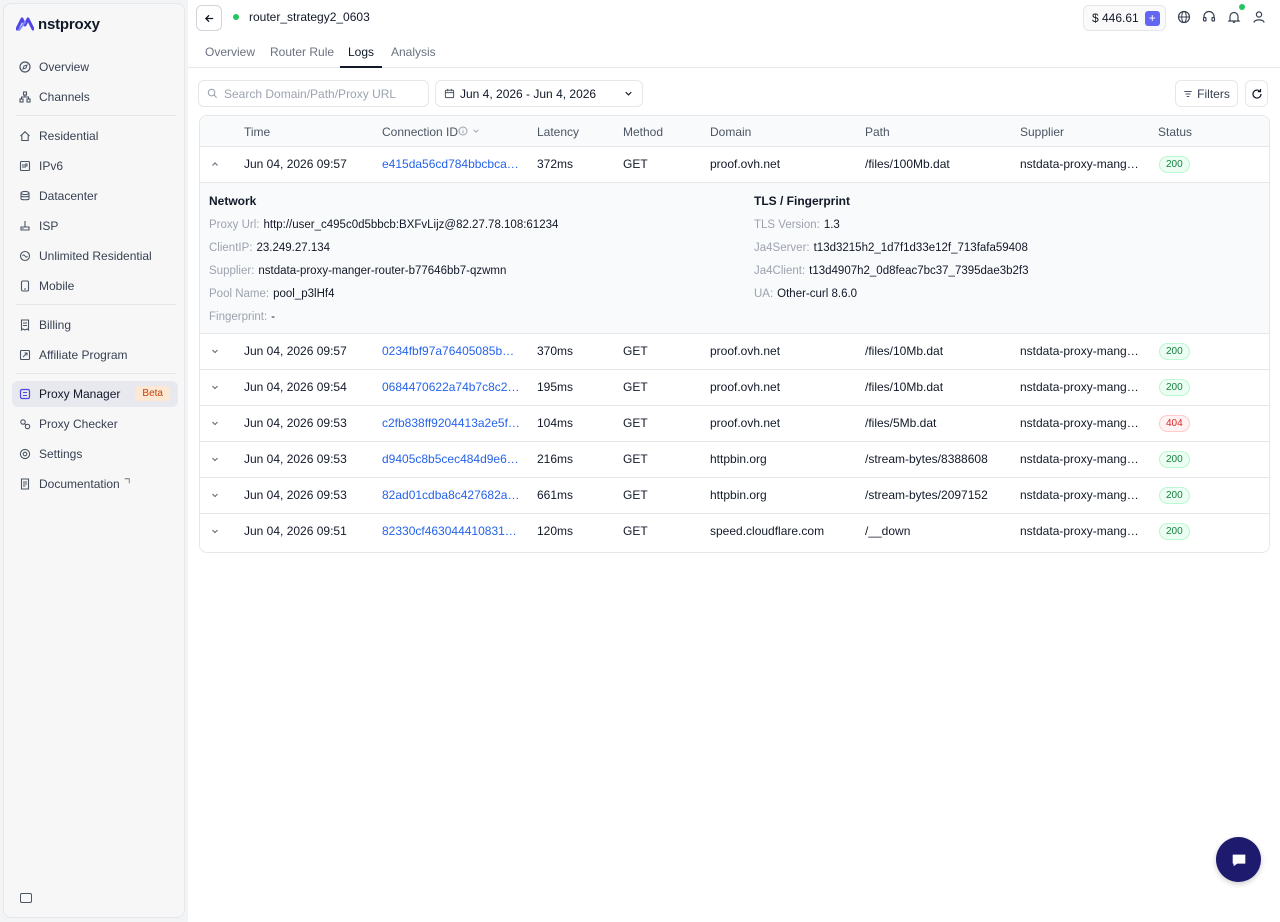 The image size is (1280, 922). I want to click on sidebar-item-channels: Channels, so click(95, 97).